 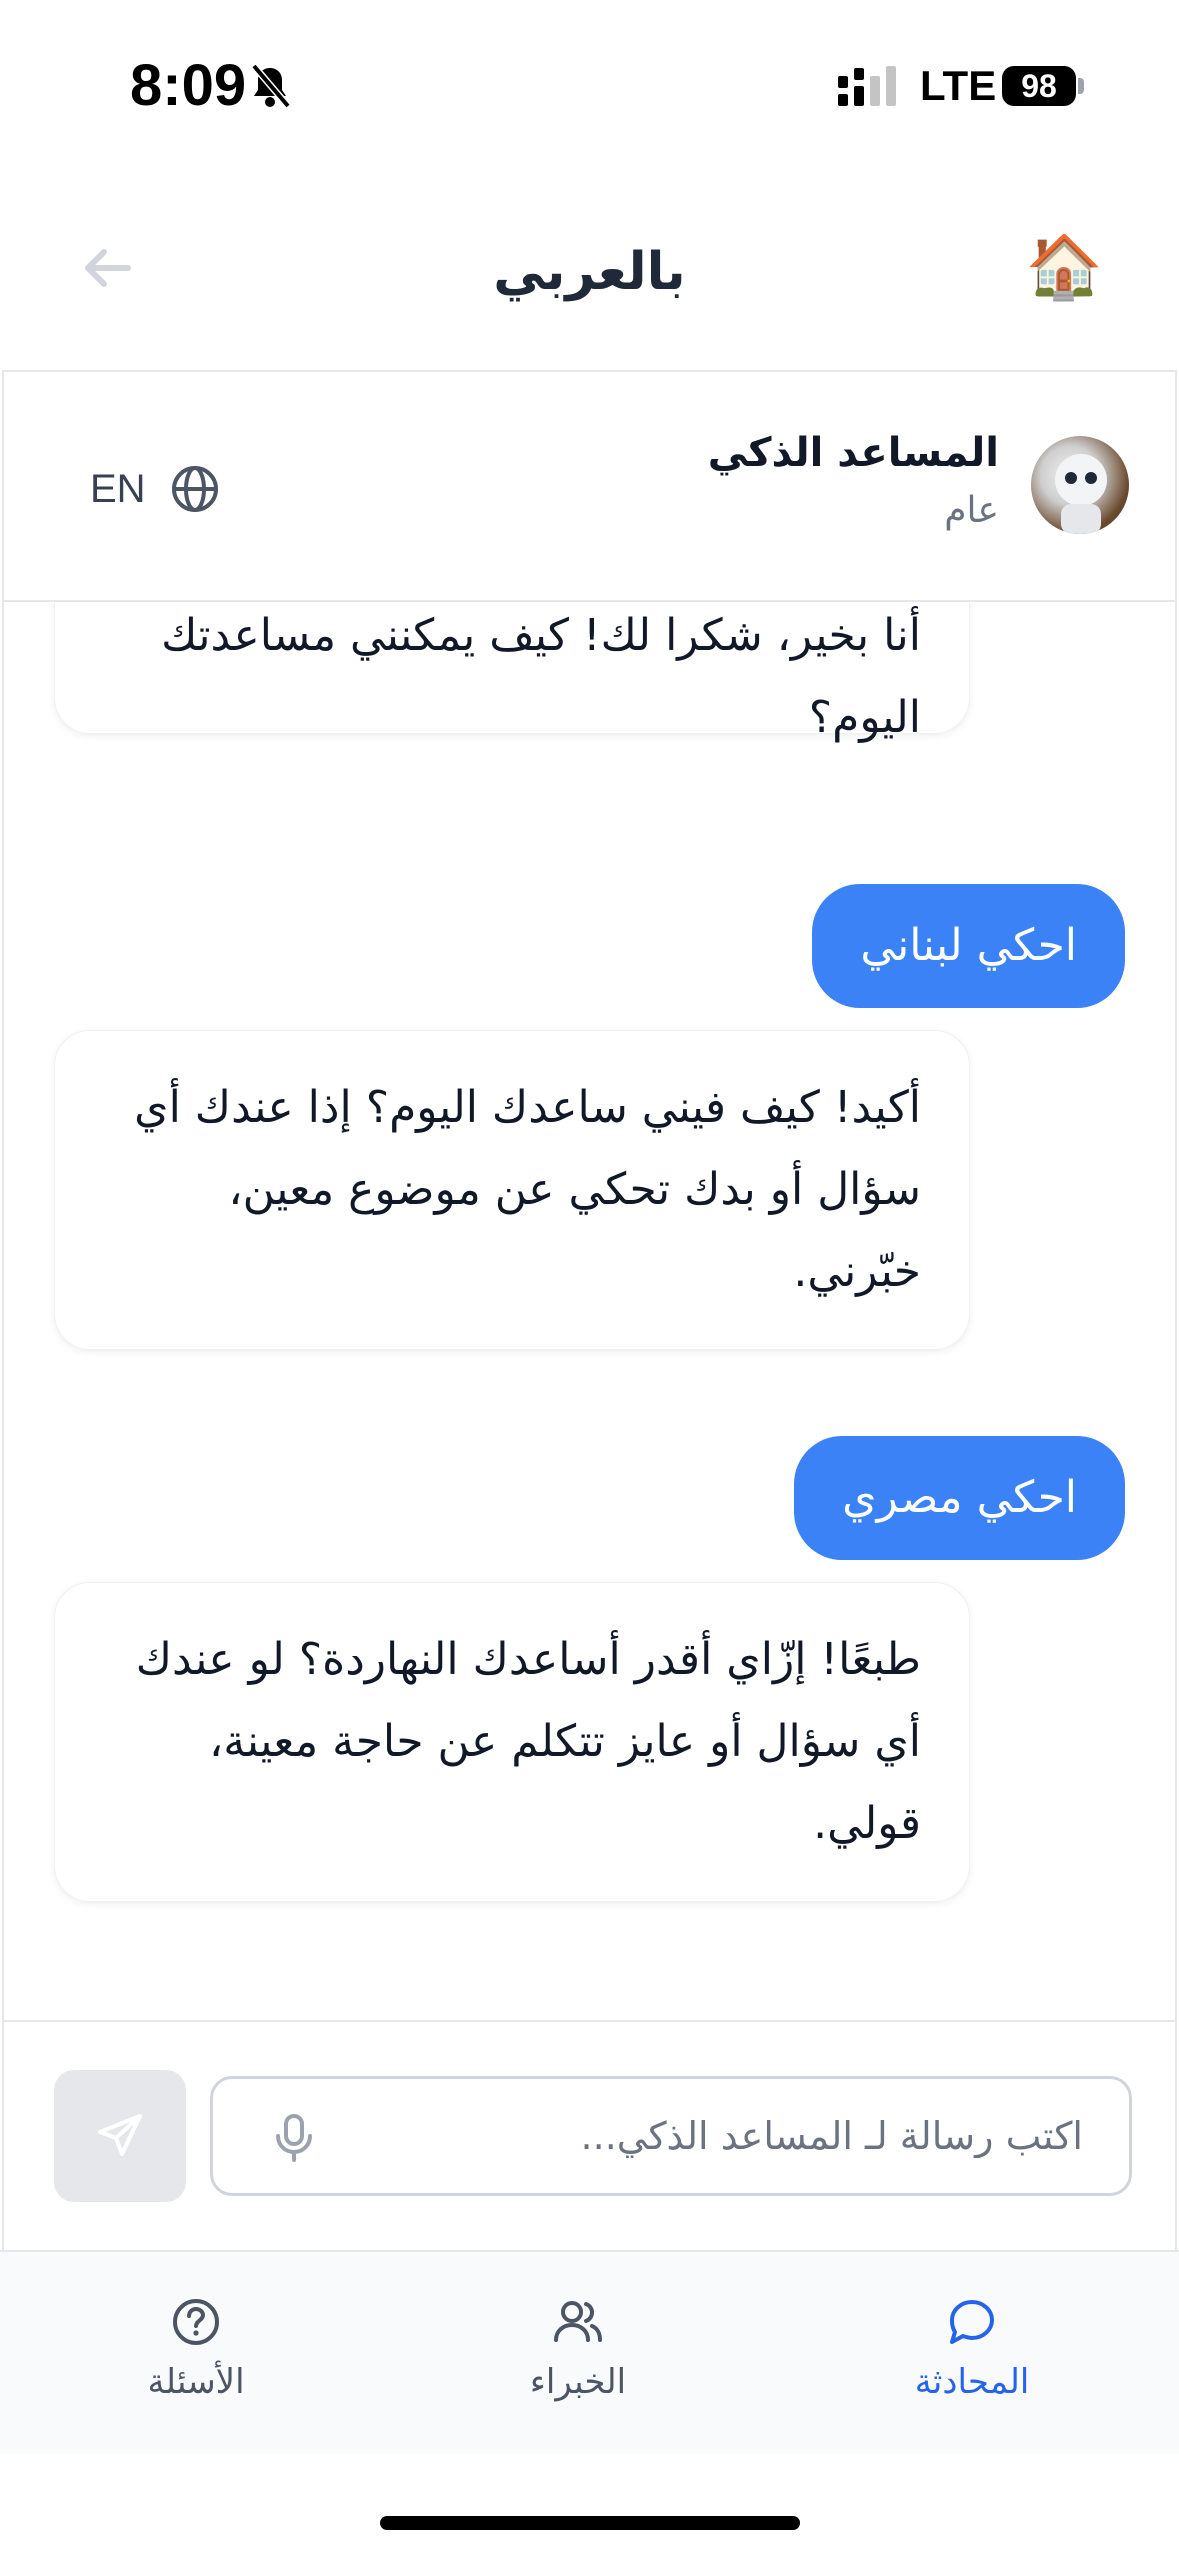 I want to click on tab-label: المحادثة, so click(x=972, y=2382).